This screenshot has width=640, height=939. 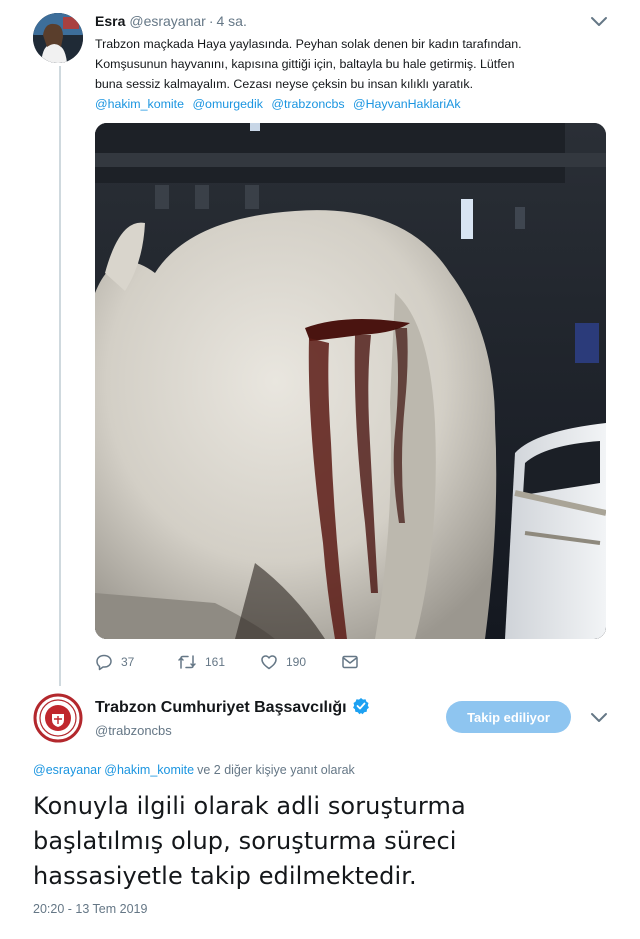 What do you see at coordinates (245, 841) in the screenshot?
I see `reply-text-line: başlatılmış olup, soruşturma süreci` at bounding box center [245, 841].